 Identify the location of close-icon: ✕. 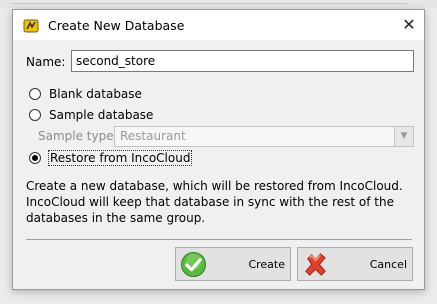
(408, 24).